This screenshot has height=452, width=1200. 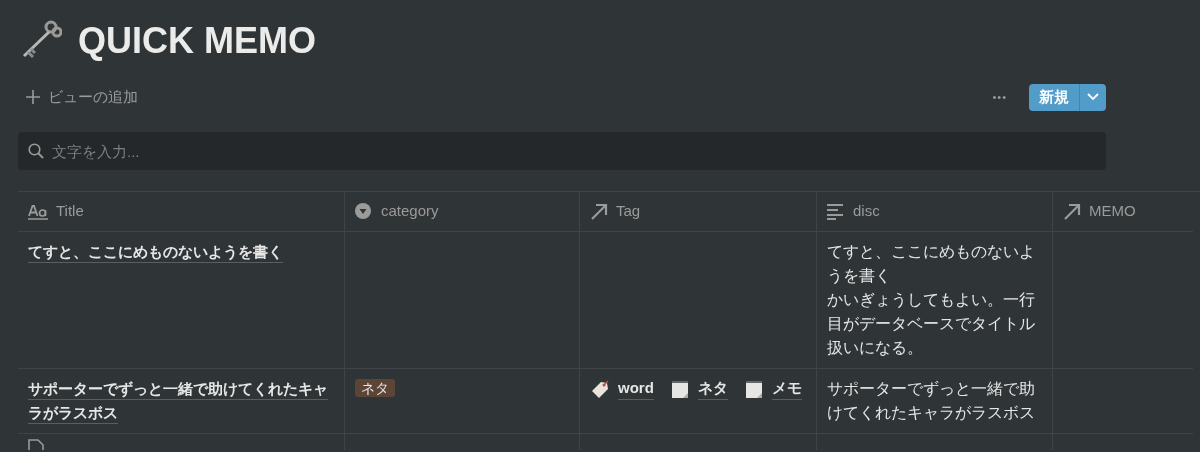 What do you see at coordinates (181, 401) in the screenshot?
I see `row-title: サポーターでずっと一緒で助けてくれたキャラがラスボス` at bounding box center [181, 401].